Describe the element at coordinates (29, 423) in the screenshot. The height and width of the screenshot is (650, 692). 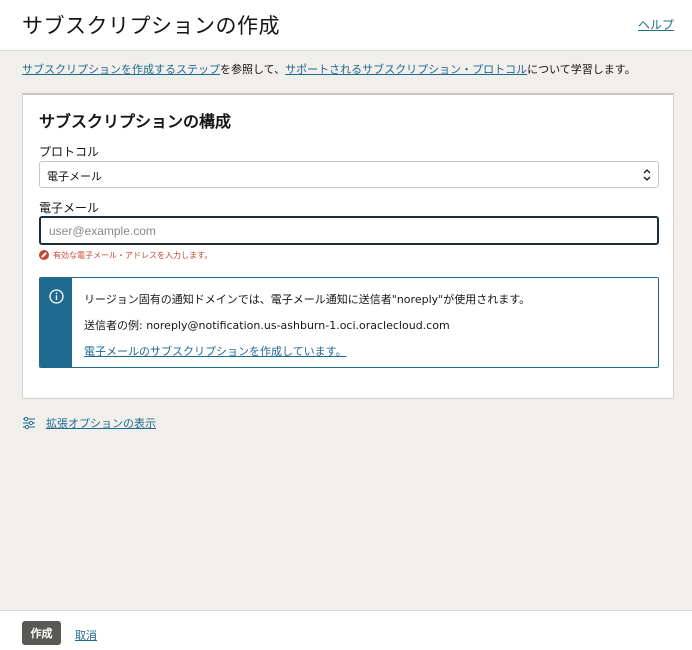
I see `sliders-icon` at that location.